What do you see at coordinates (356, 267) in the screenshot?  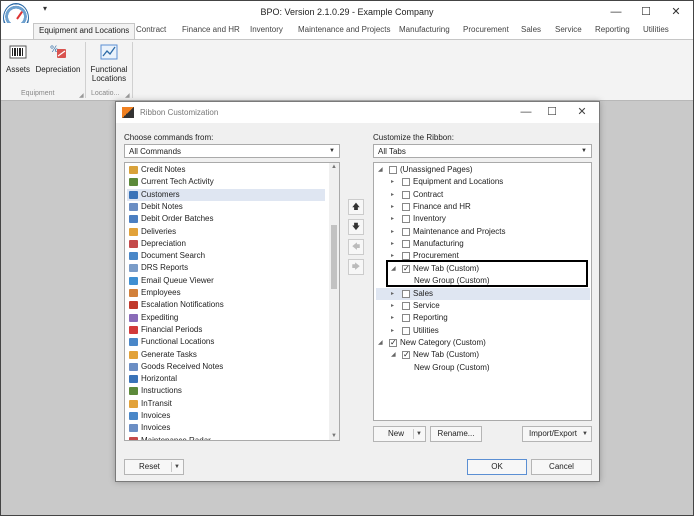 I see `add-button: 🡆` at bounding box center [356, 267].